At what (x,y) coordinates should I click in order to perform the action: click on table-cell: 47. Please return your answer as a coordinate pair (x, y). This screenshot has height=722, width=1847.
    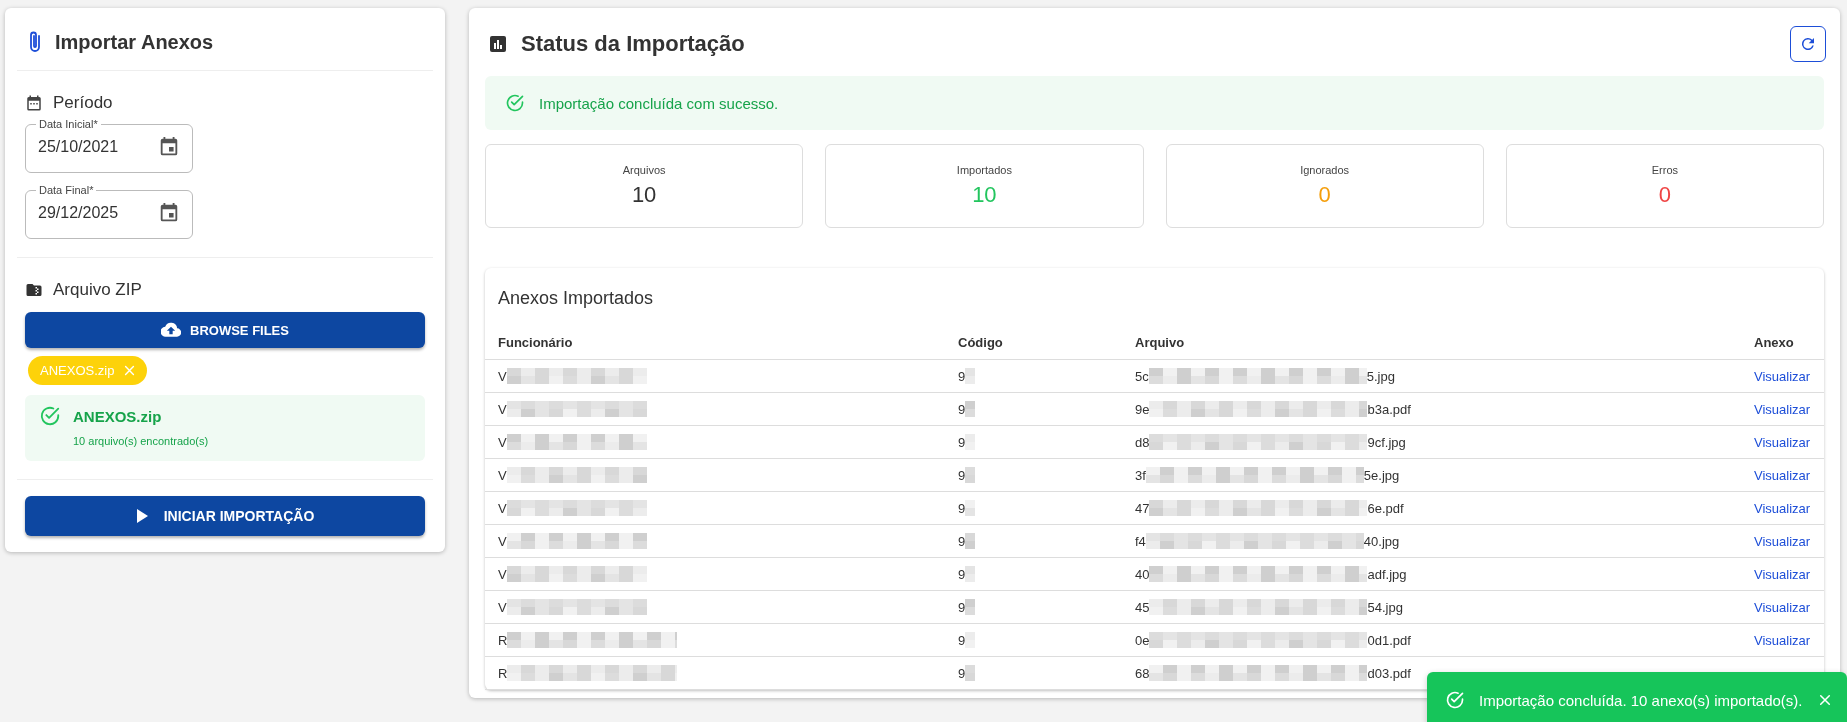
    Looking at the image, I should click on (1142, 508).